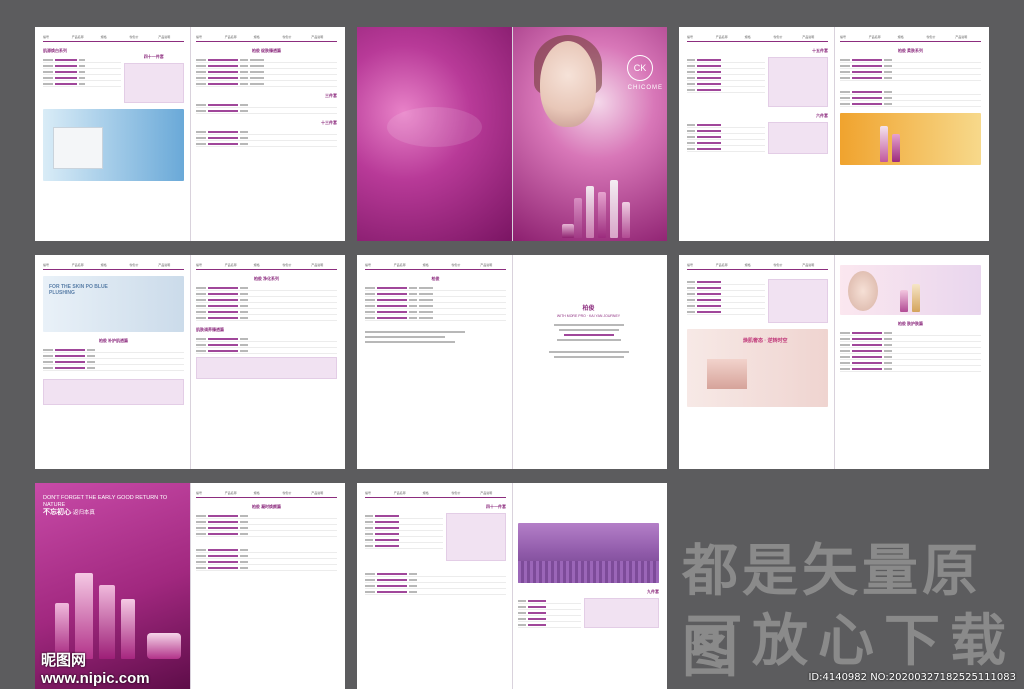 The image size is (1024, 689). Describe the element at coordinates (266, 278) in the screenshot. I see `section-title: 柏俊 净化系列` at that location.